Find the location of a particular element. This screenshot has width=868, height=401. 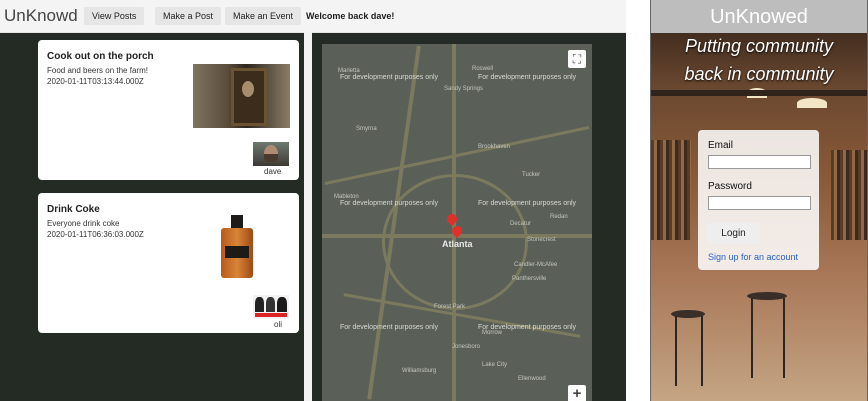

painting-frame is located at coordinates (249, 97).